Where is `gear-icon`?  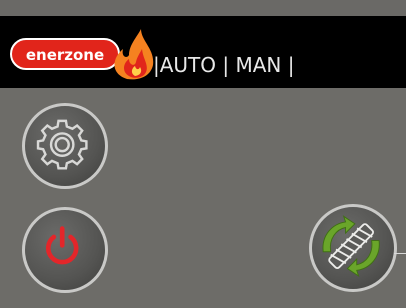 gear-icon is located at coordinates (62, 144).